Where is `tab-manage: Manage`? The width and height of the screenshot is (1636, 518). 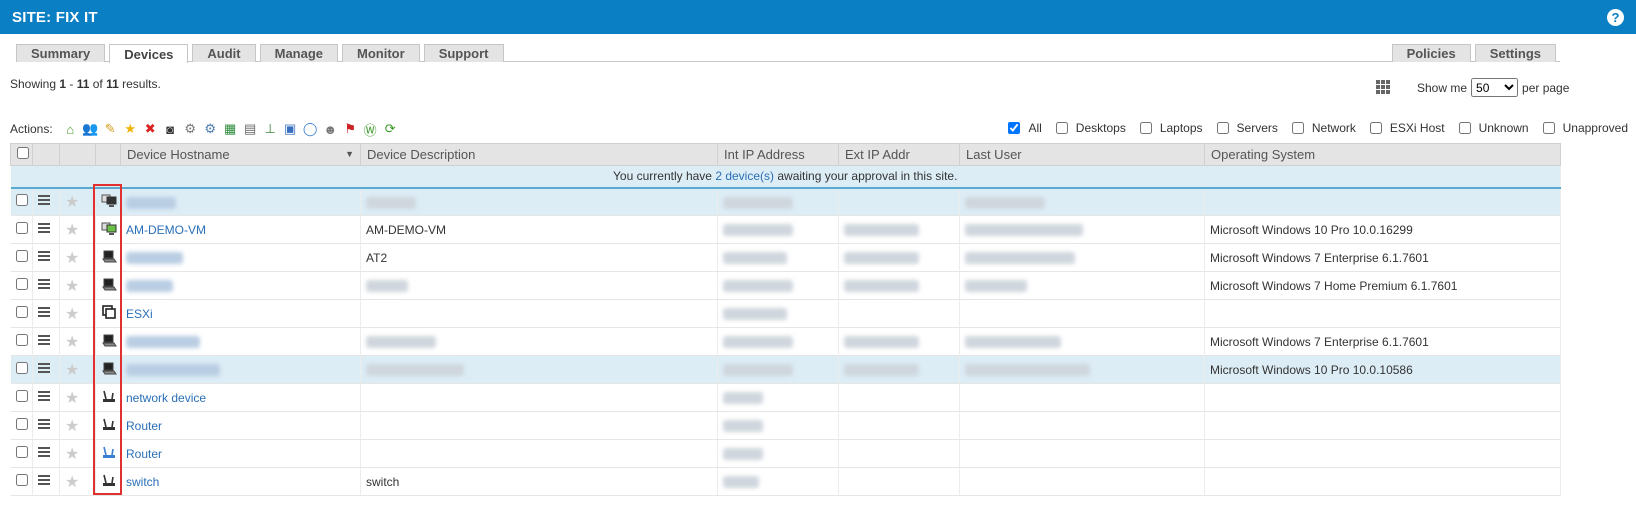 tab-manage: Manage is located at coordinates (299, 53).